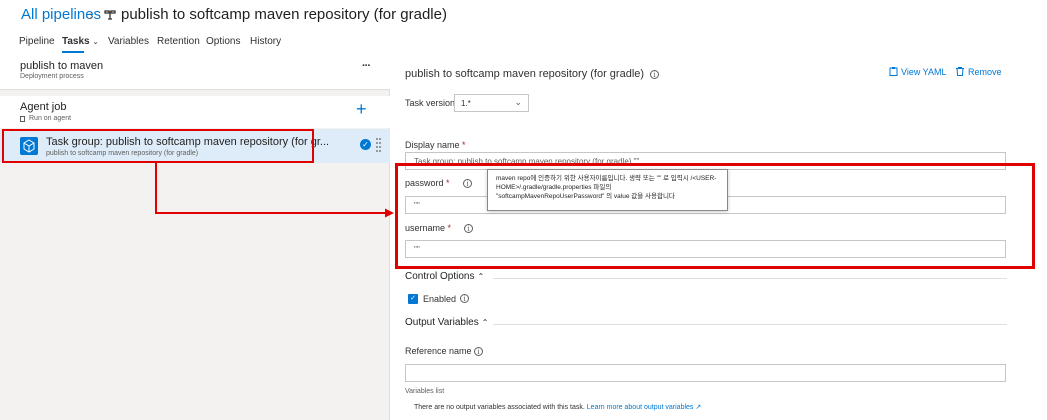 This screenshot has height=420, width=1047. What do you see at coordinates (91, 15) in the screenshot?
I see `chevron-right-icon: ›` at bounding box center [91, 15].